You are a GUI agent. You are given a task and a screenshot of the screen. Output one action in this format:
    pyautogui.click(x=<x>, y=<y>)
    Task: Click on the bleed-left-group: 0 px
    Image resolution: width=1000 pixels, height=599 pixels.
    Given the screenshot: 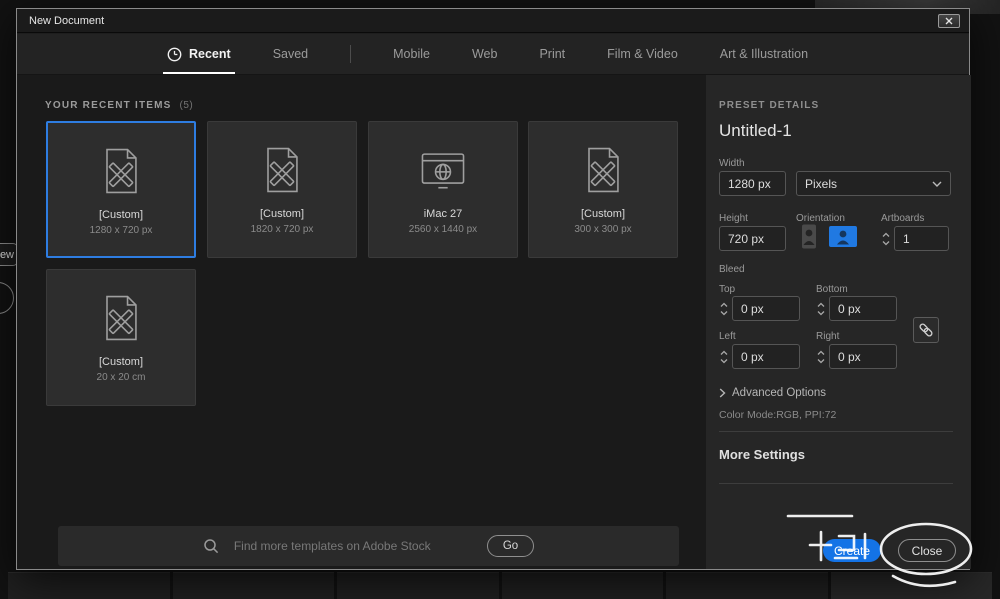 What is the action you would take?
    pyautogui.click(x=759, y=356)
    